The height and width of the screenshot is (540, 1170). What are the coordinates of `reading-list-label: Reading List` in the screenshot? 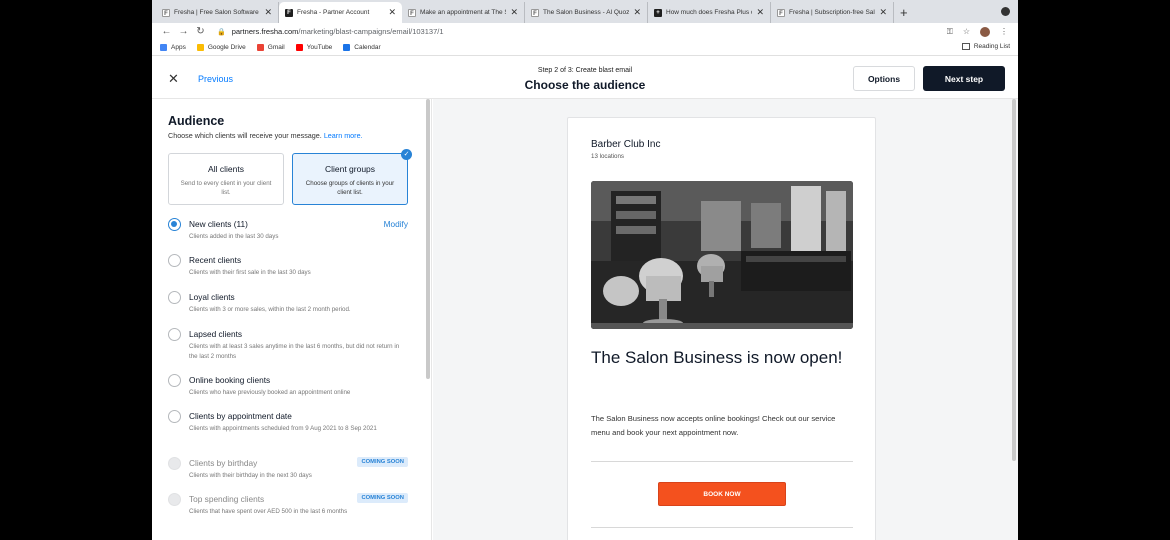 It's located at (991, 46).